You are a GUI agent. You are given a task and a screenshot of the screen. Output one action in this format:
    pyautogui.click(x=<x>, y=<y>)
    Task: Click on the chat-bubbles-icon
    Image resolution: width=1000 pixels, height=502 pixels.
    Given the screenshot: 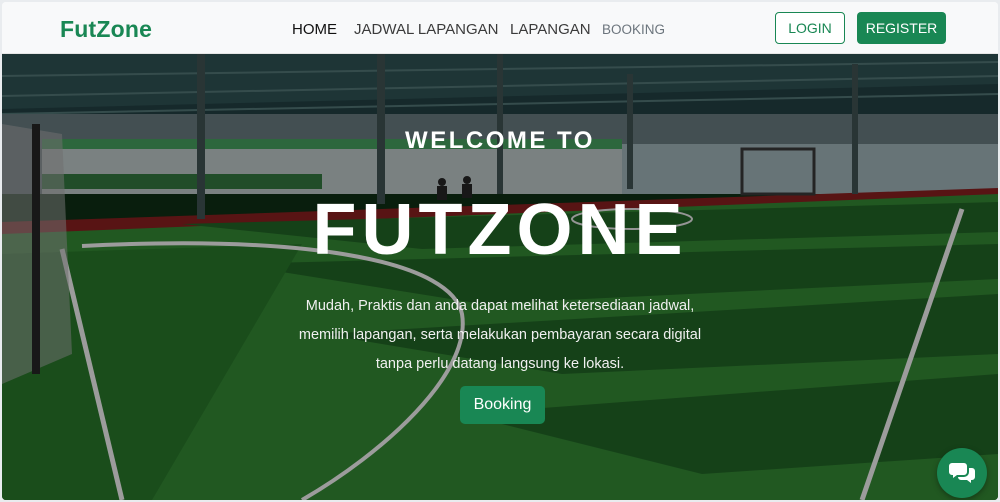 What is the action you would take?
    pyautogui.click(x=962, y=473)
    